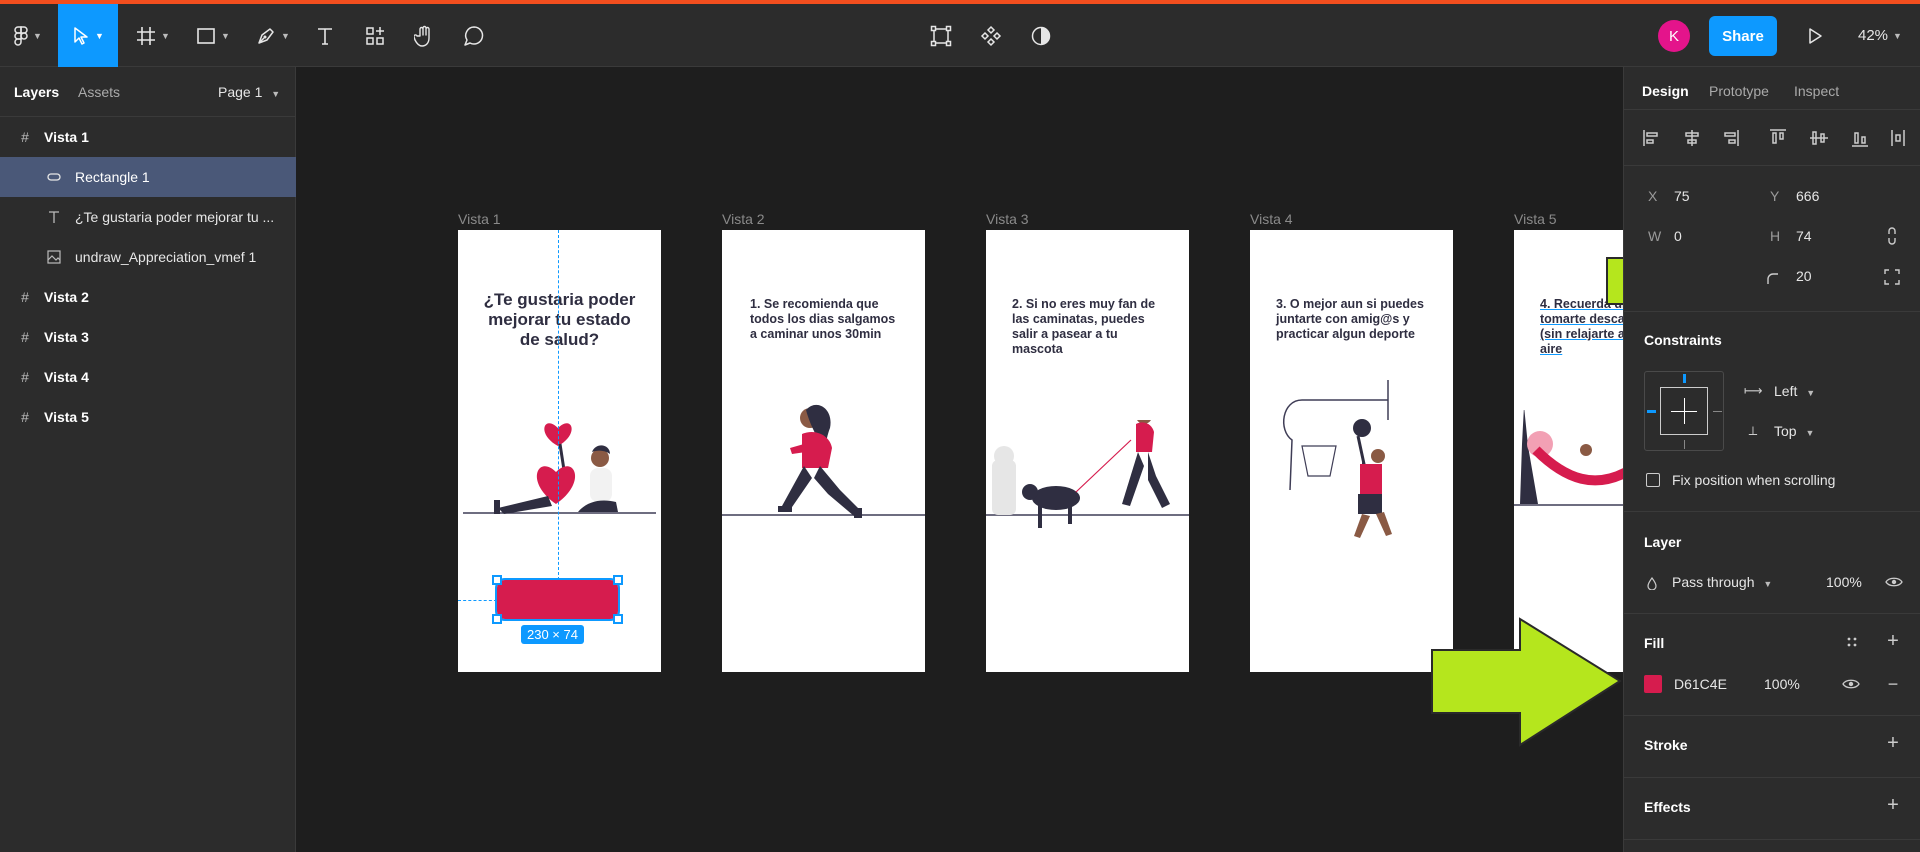 The height and width of the screenshot is (852, 1920). What do you see at coordinates (1653, 684) in the screenshot?
I see `fill-color-swatch` at bounding box center [1653, 684].